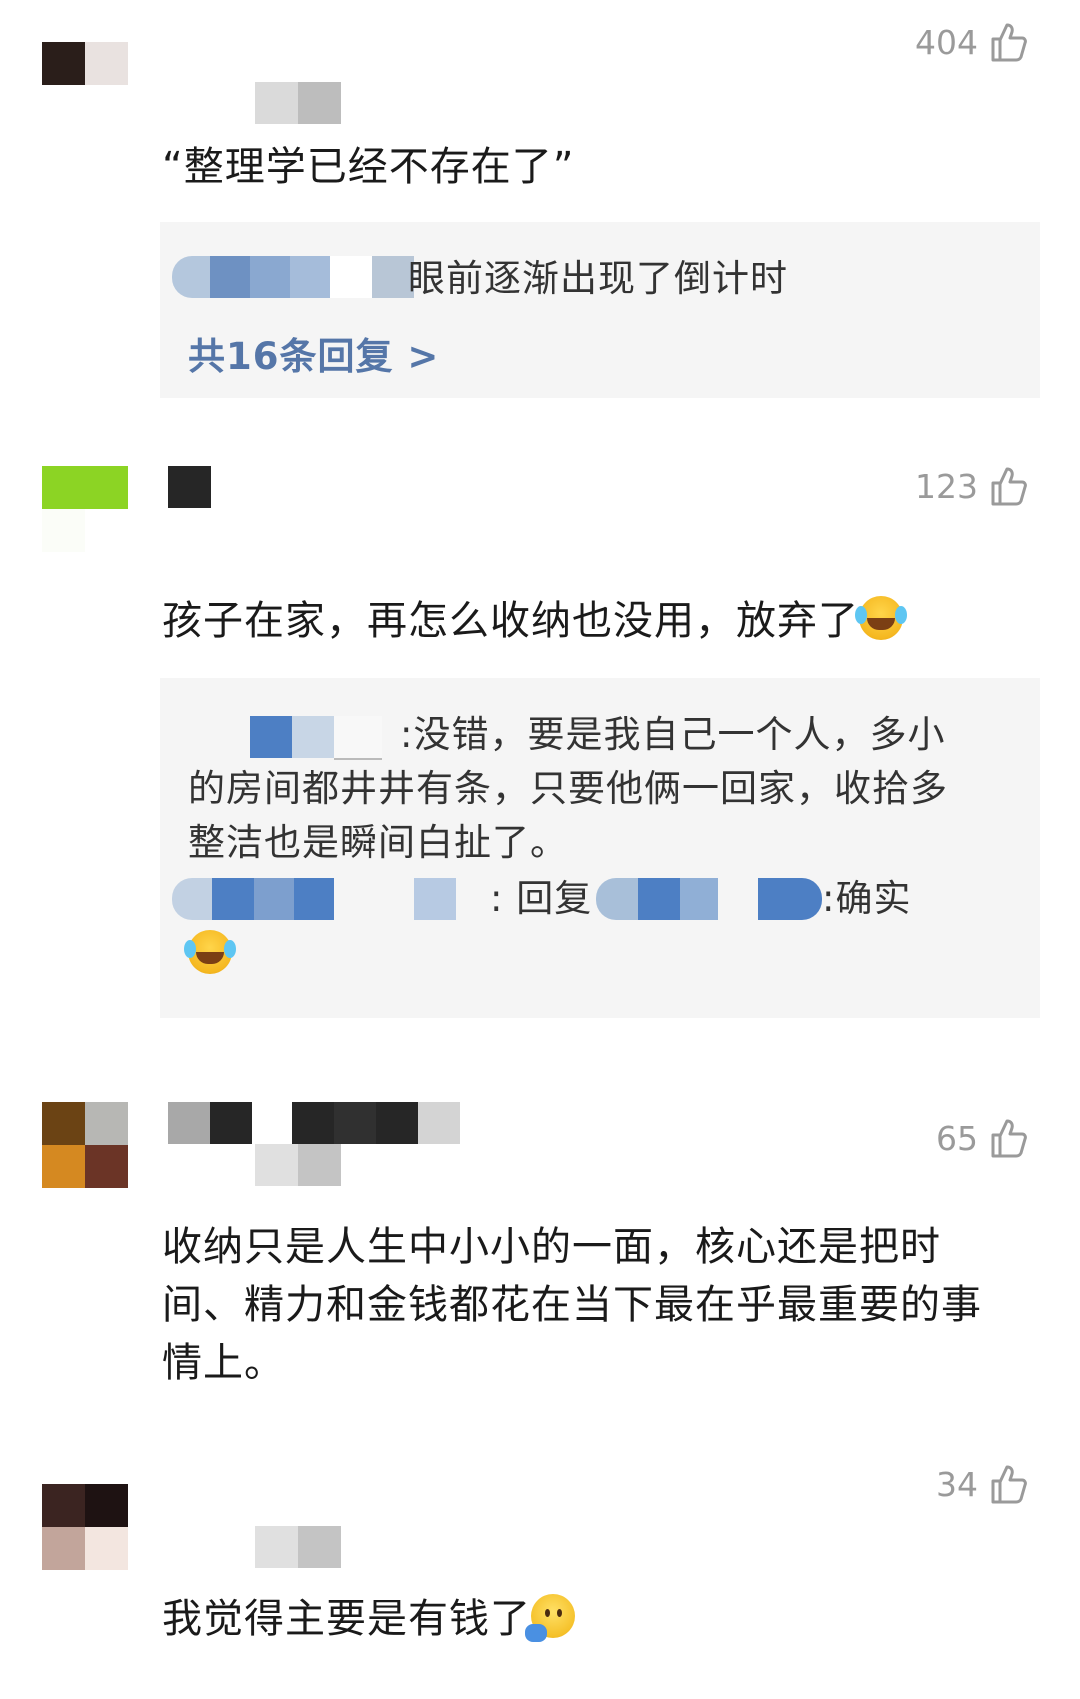 The image size is (1080, 1699). I want to click on reply-separator: : 回复, so click(541, 898).